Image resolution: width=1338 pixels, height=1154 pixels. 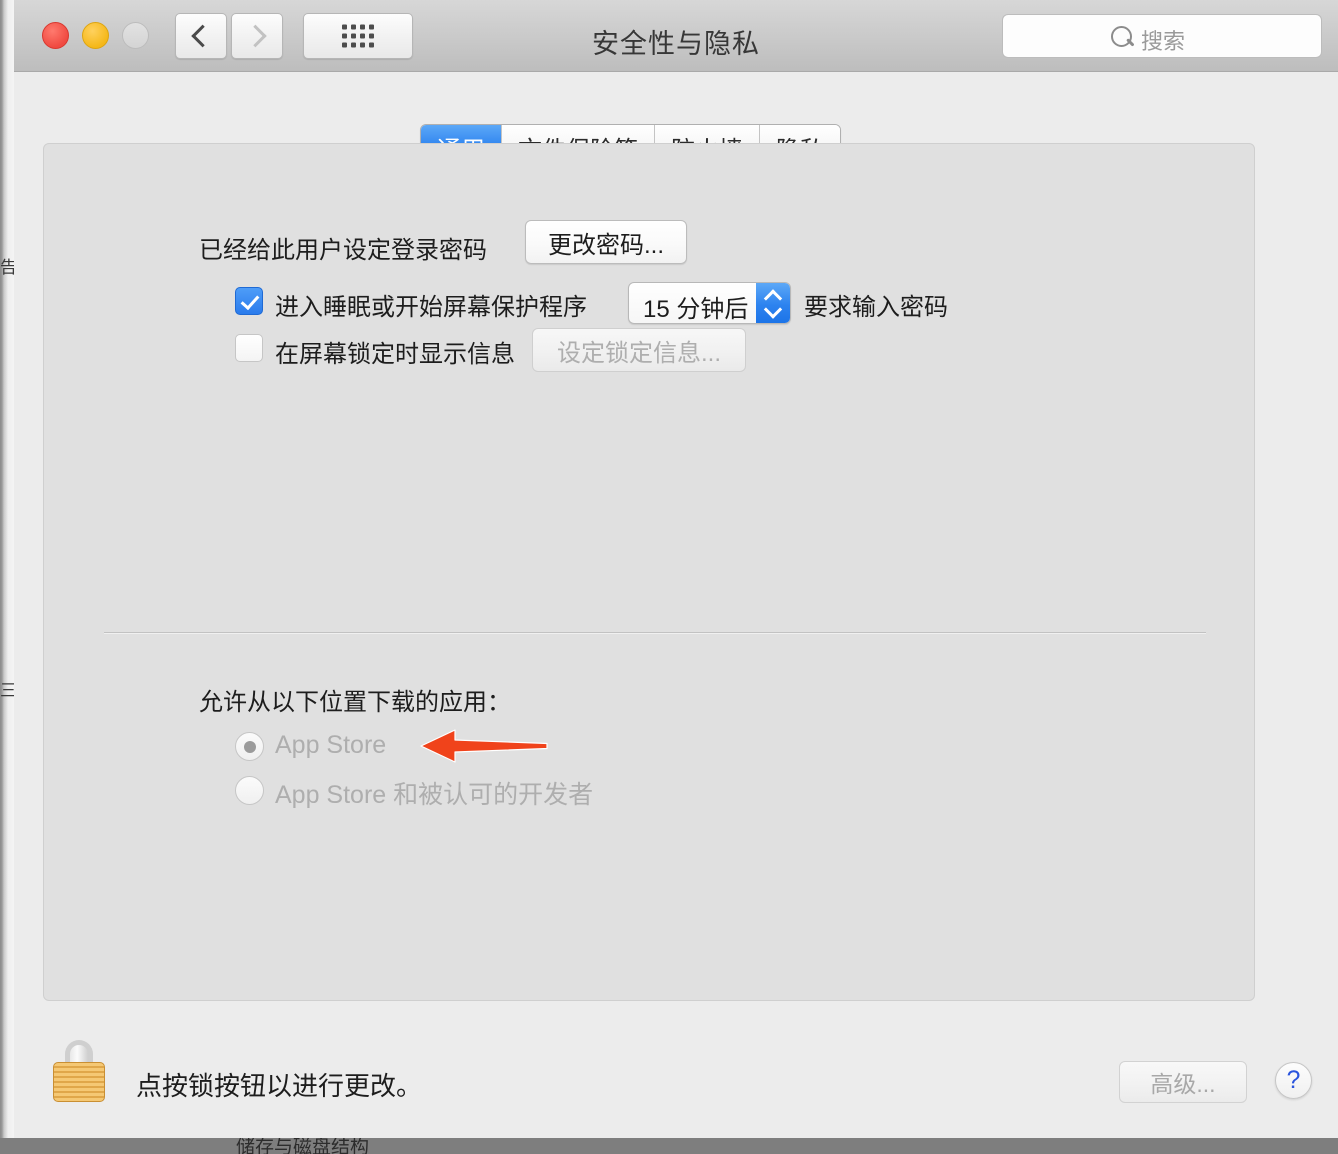 I want to click on padlock-body-icon, so click(x=79, y=1082).